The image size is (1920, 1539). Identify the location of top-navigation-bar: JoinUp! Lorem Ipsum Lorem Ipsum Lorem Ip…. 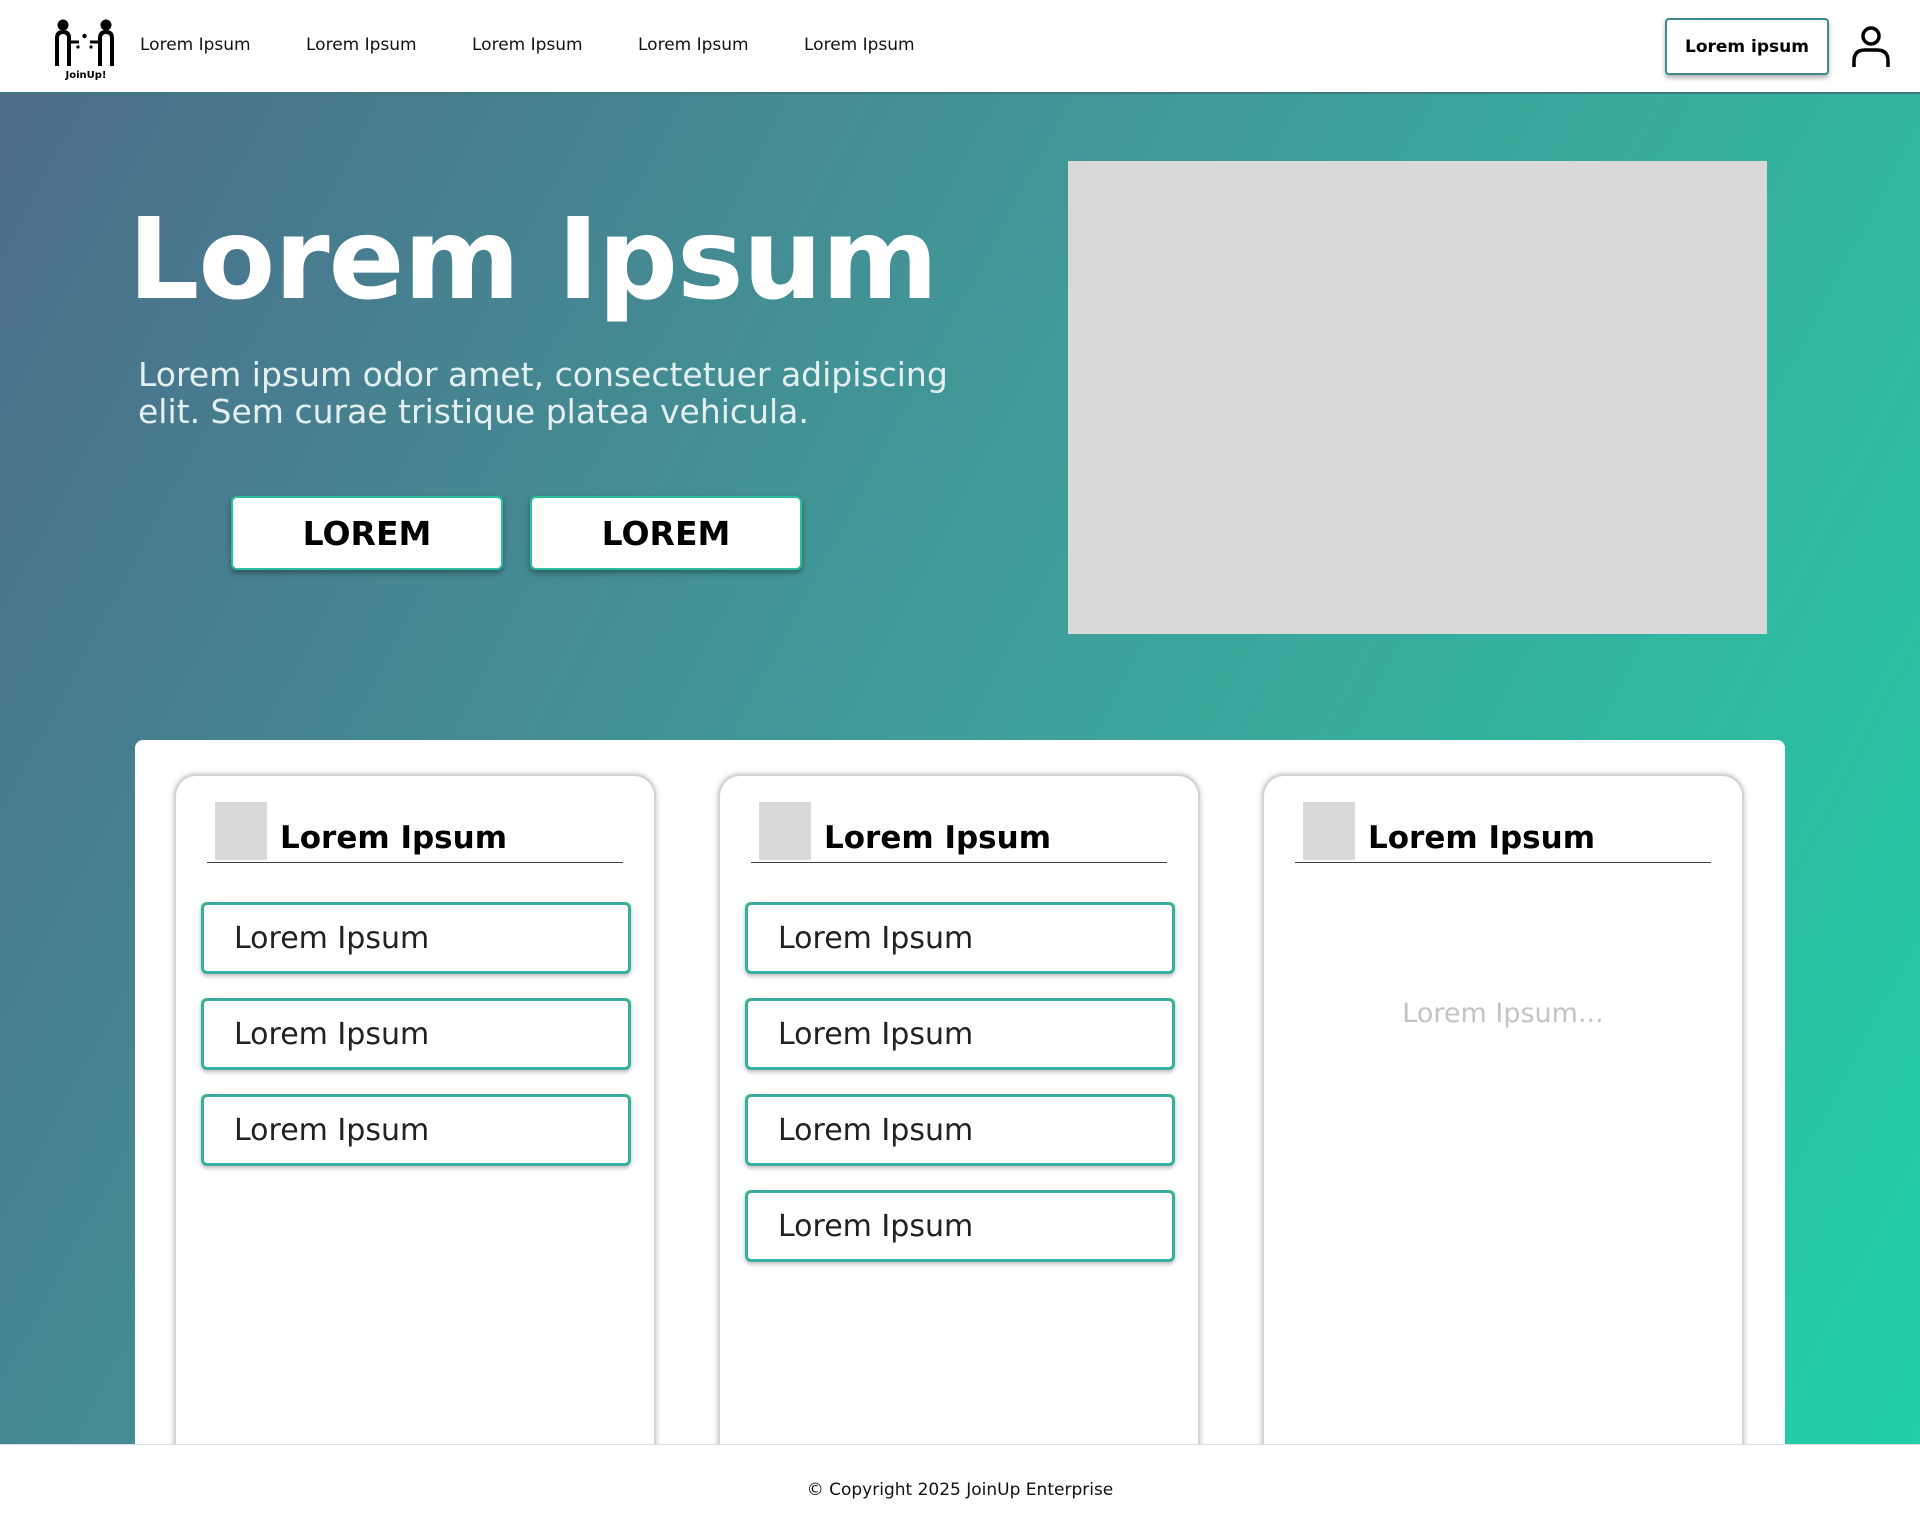
(960, 47).